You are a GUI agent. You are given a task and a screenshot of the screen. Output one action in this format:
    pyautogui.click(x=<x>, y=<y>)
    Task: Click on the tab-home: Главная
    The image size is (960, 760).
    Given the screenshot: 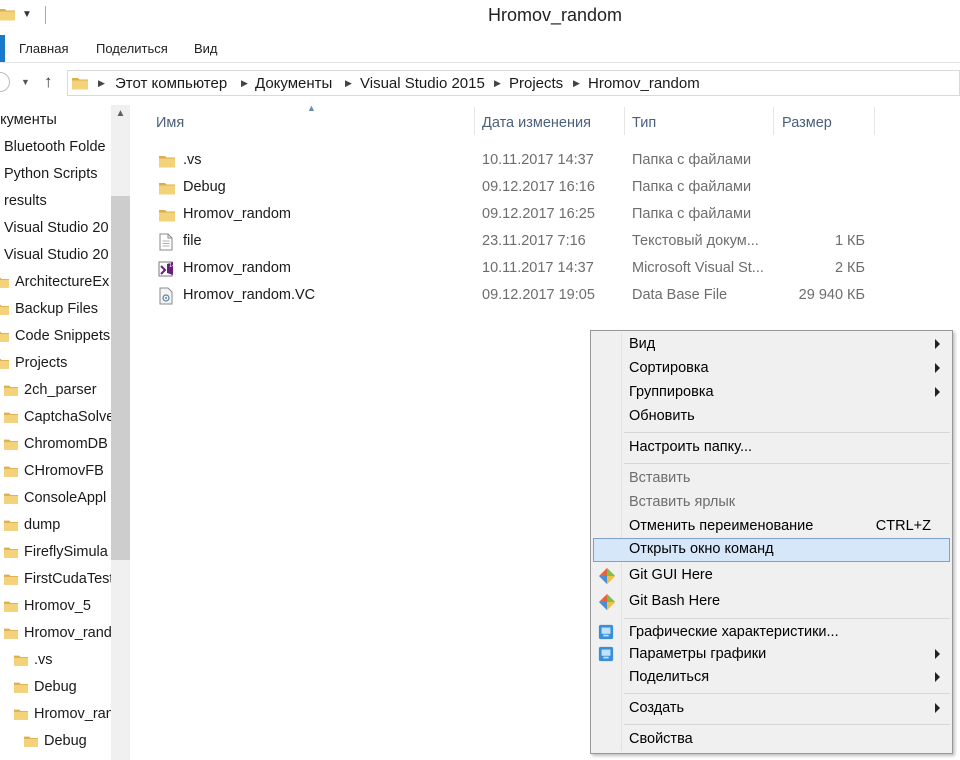 What is the action you would take?
    pyautogui.click(x=43, y=48)
    